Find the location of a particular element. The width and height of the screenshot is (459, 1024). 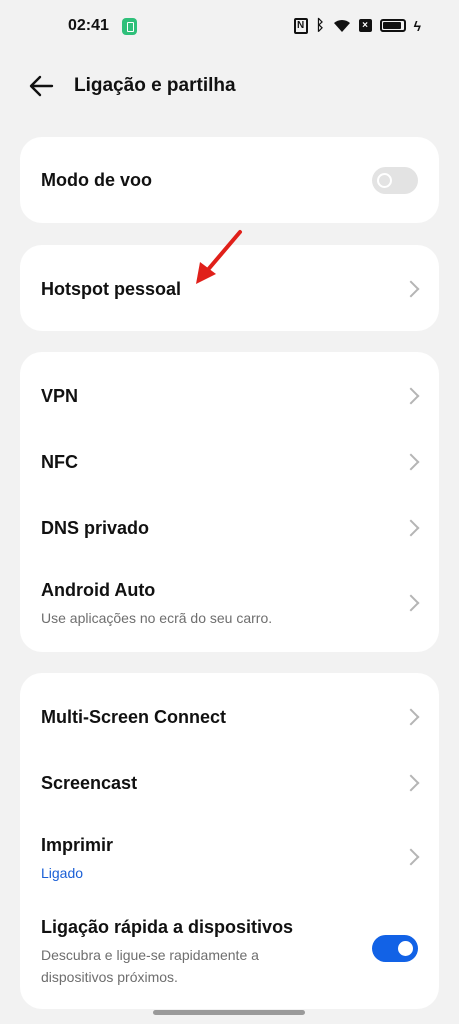

nfc-label: NFC is located at coordinates (59, 462).